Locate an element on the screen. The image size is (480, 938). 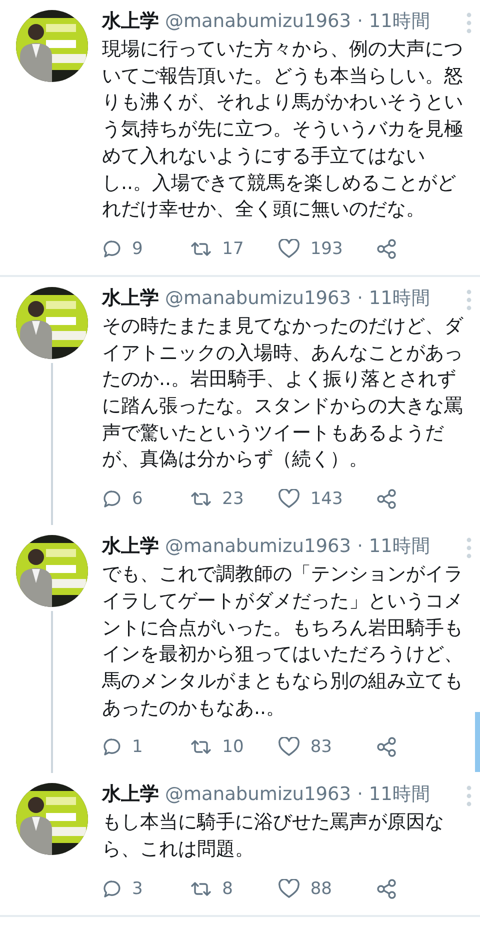
retweet-count: 23 is located at coordinates (233, 499).